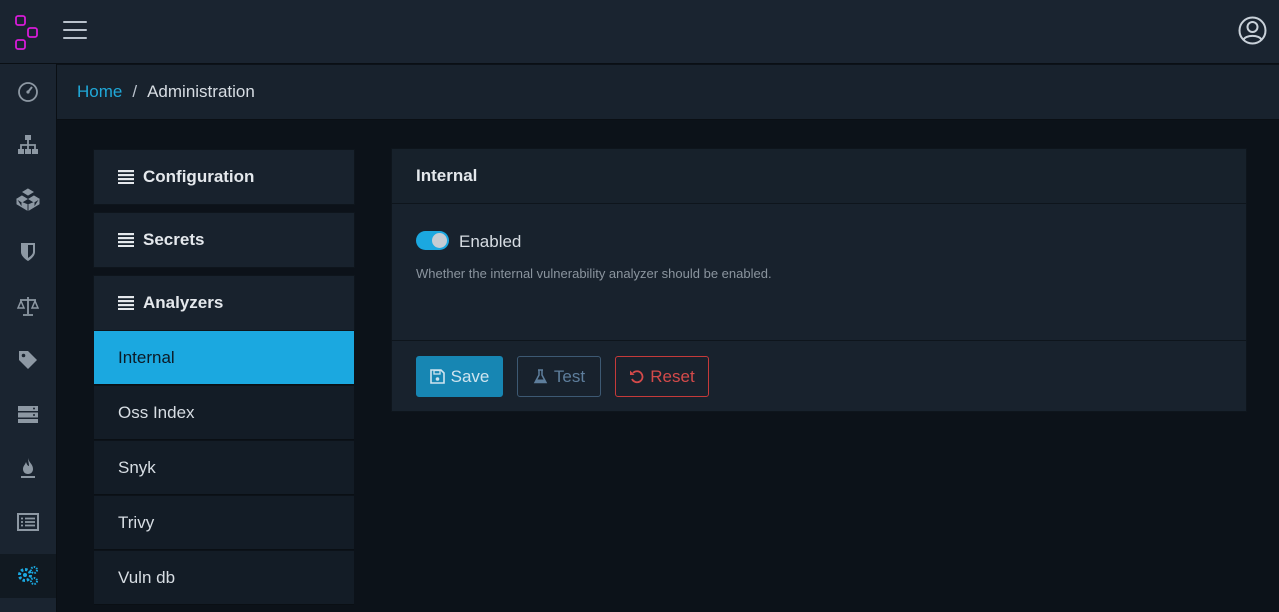 The image size is (1279, 612). Describe the element at coordinates (569, 376) in the screenshot. I see `test-button-label: Test` at that location.